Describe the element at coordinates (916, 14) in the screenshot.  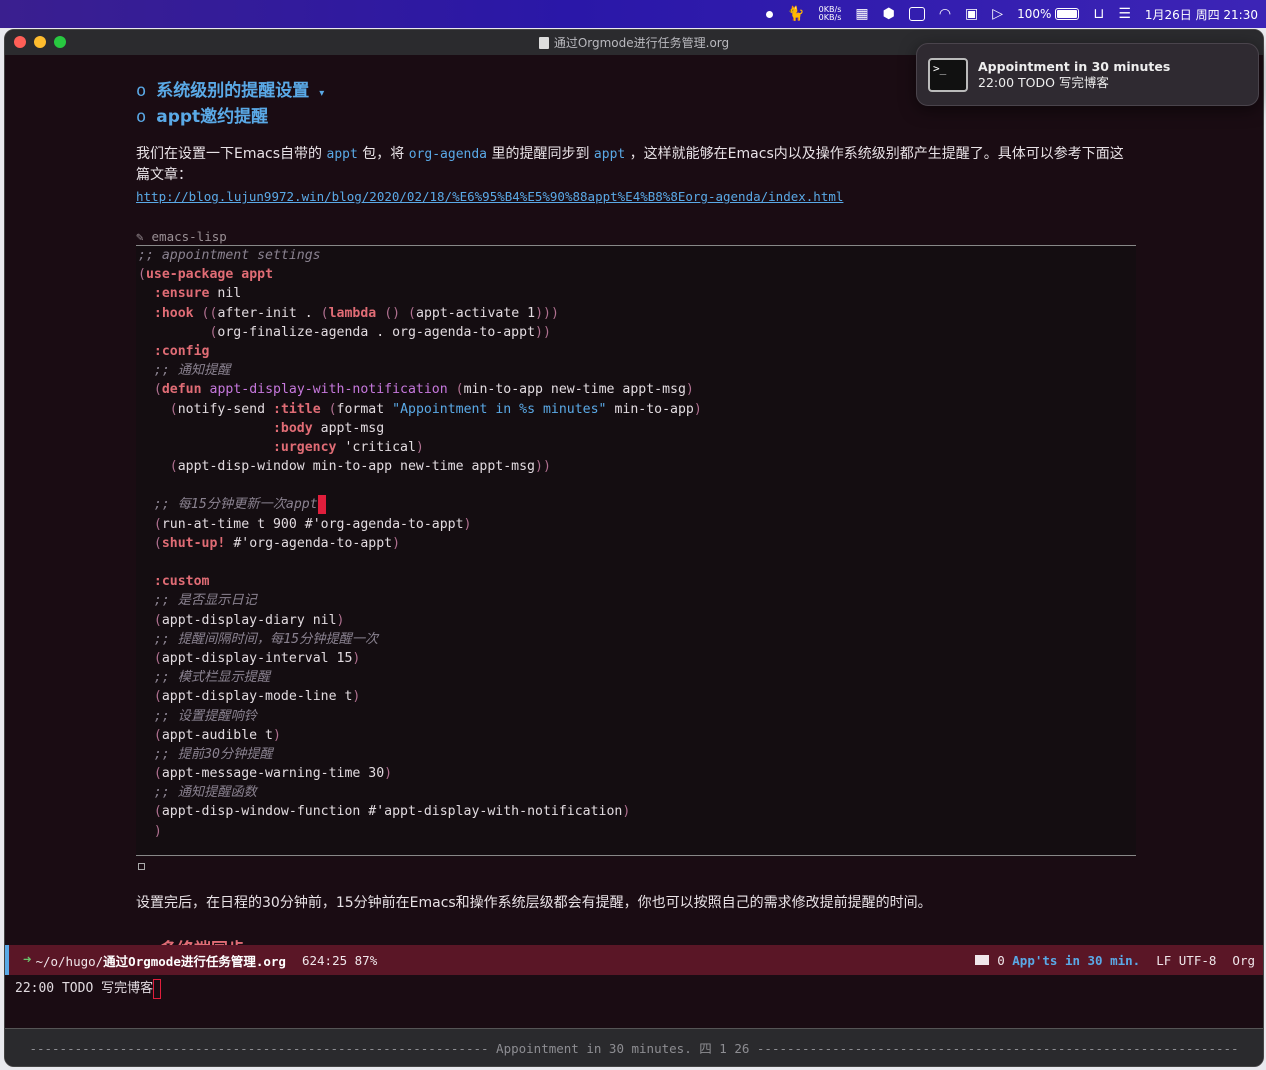
I see `window-icon` at that location.